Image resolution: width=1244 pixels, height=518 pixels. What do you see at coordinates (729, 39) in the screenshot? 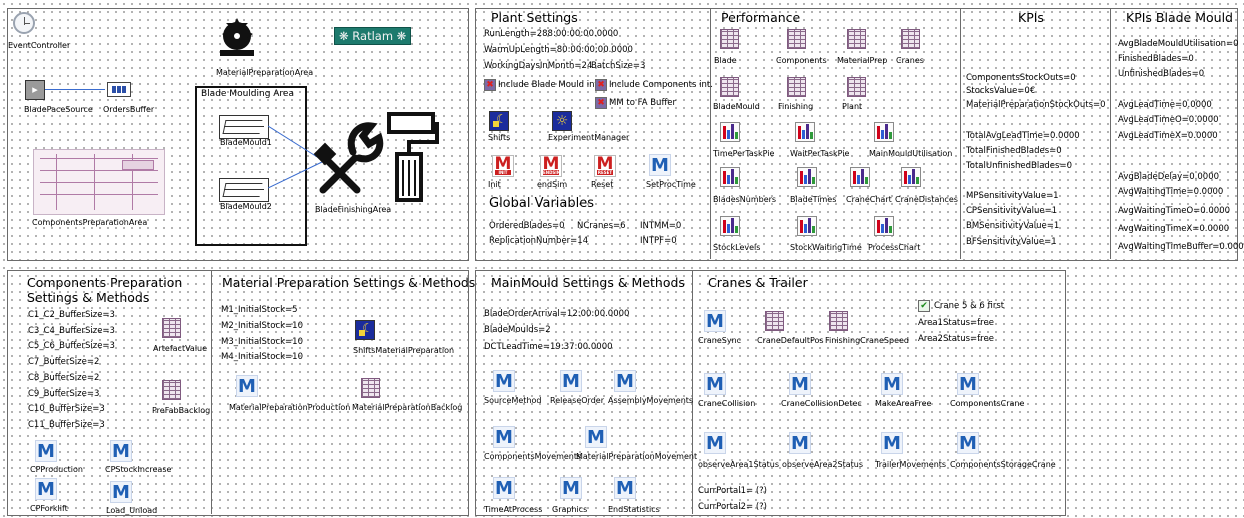
I see `blade-table-icon` at bounding box center [729, 39].